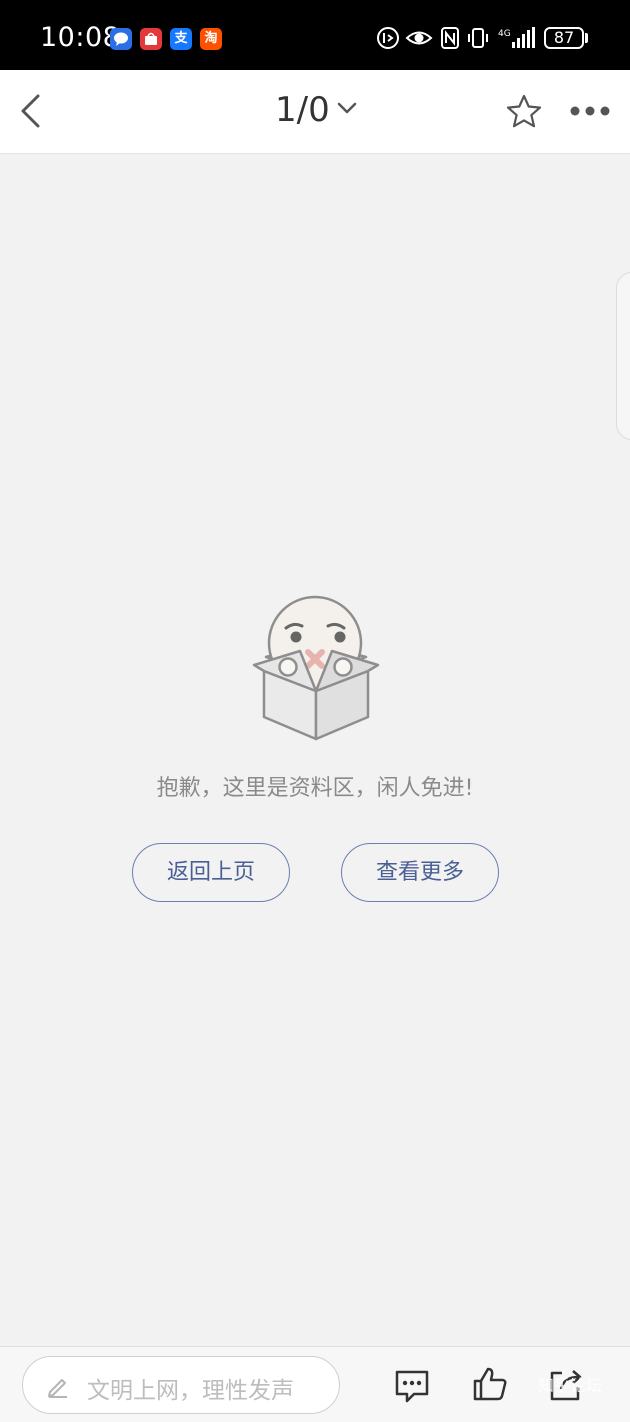  Describe the element at coordinates (80, 37) in the screenshot. I see `status-time: 10:08` at that location.